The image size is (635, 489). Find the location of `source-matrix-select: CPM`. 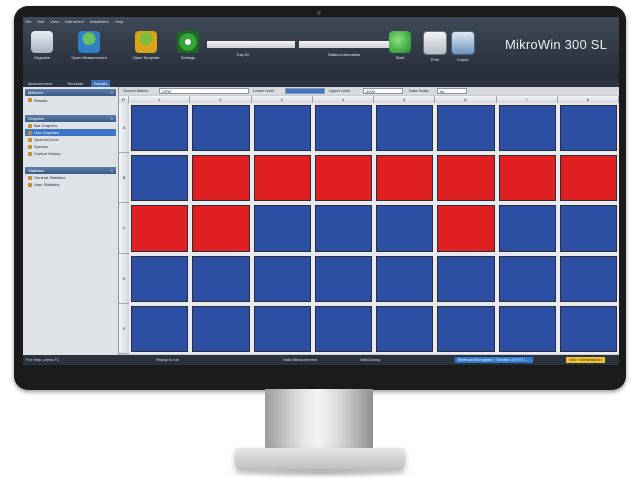

source-matrix-select: CPM is located at coordinates (204, 91).